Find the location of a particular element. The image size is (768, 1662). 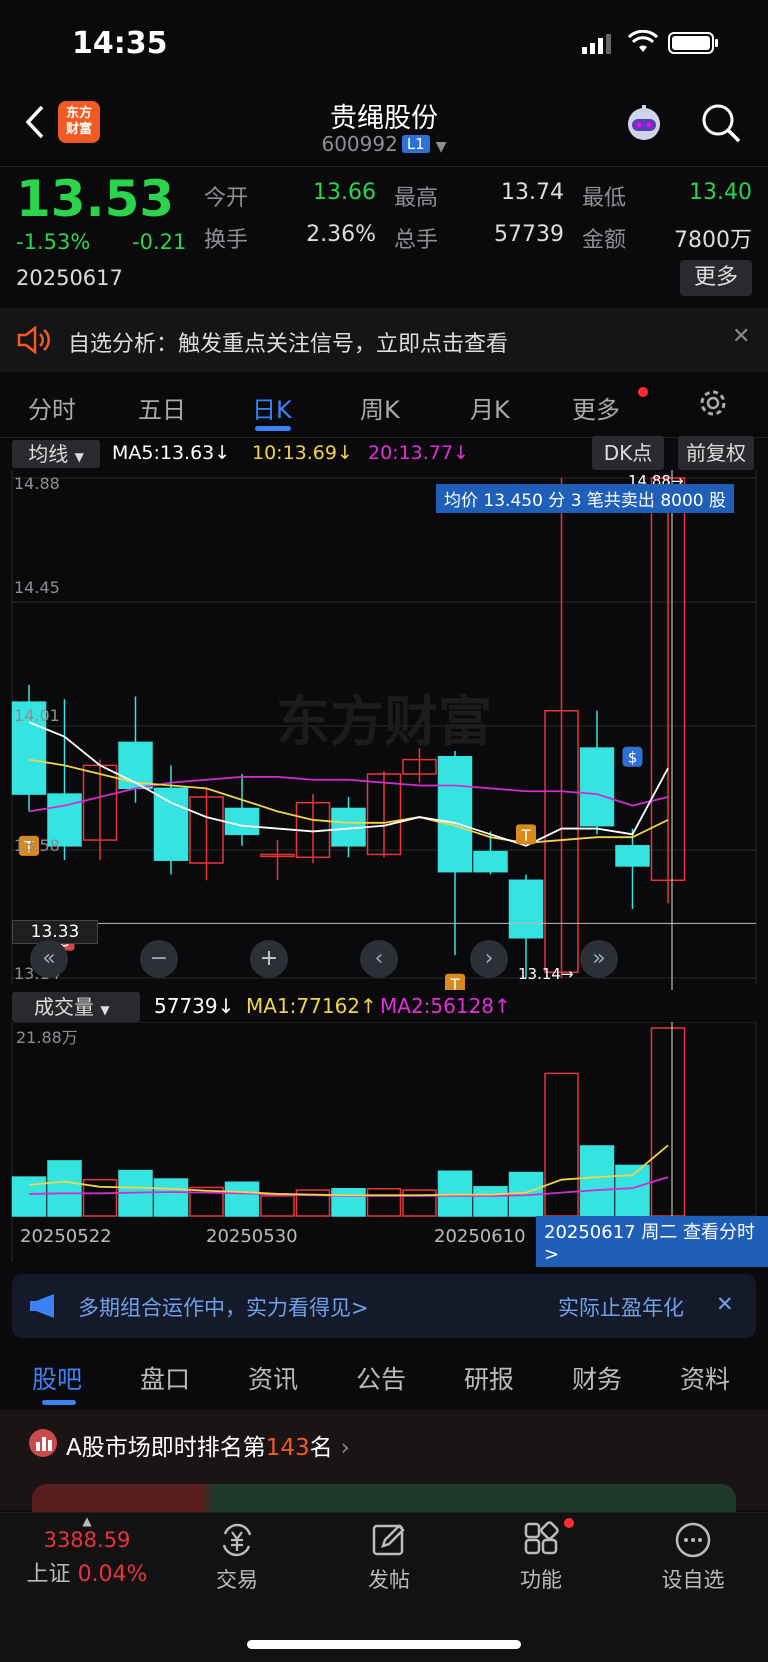

tab-wuri: 五日 is located at coordinates (162, 407).